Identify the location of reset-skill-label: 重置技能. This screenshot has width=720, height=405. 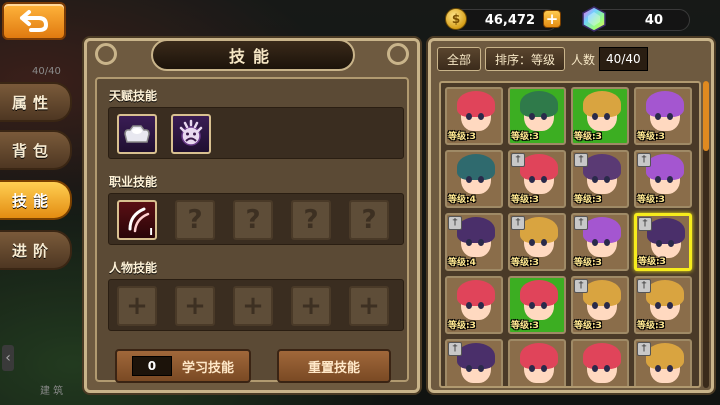
(333, 368).